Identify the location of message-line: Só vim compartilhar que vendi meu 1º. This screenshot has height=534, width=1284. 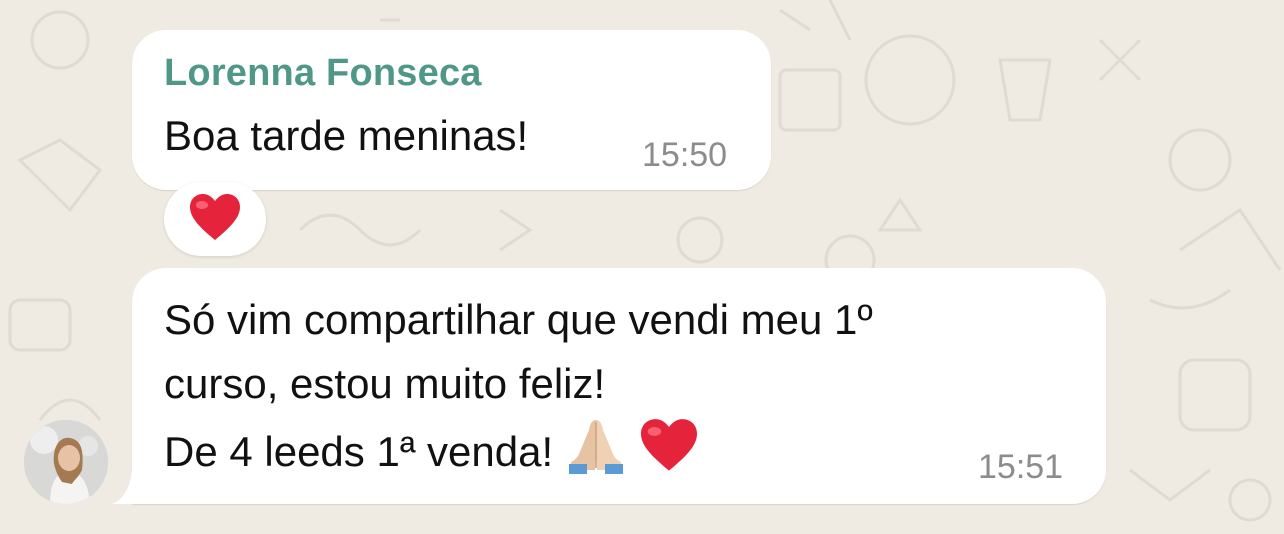
(518, 319).